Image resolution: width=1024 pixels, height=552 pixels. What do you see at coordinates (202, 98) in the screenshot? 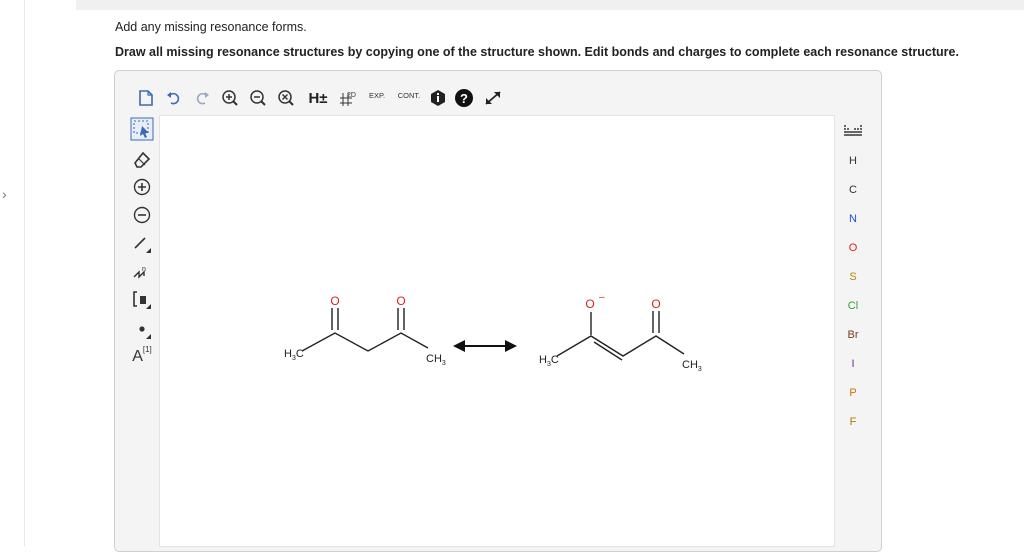
I see `redo-icon` at bounding box center [202, 98].